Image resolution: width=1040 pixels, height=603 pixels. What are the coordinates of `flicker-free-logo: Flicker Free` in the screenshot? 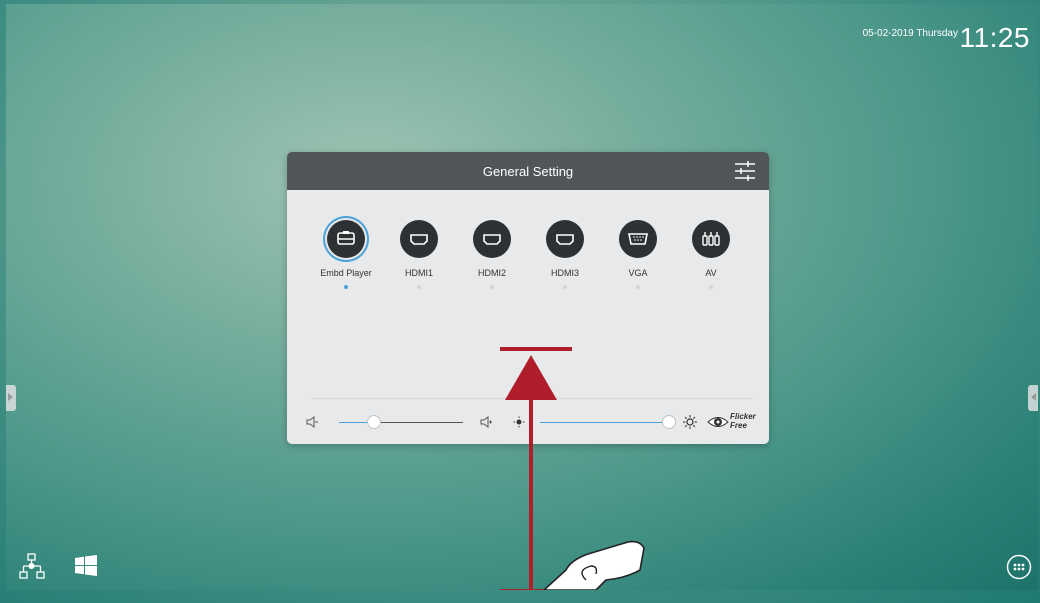 It's located at (735, 422).